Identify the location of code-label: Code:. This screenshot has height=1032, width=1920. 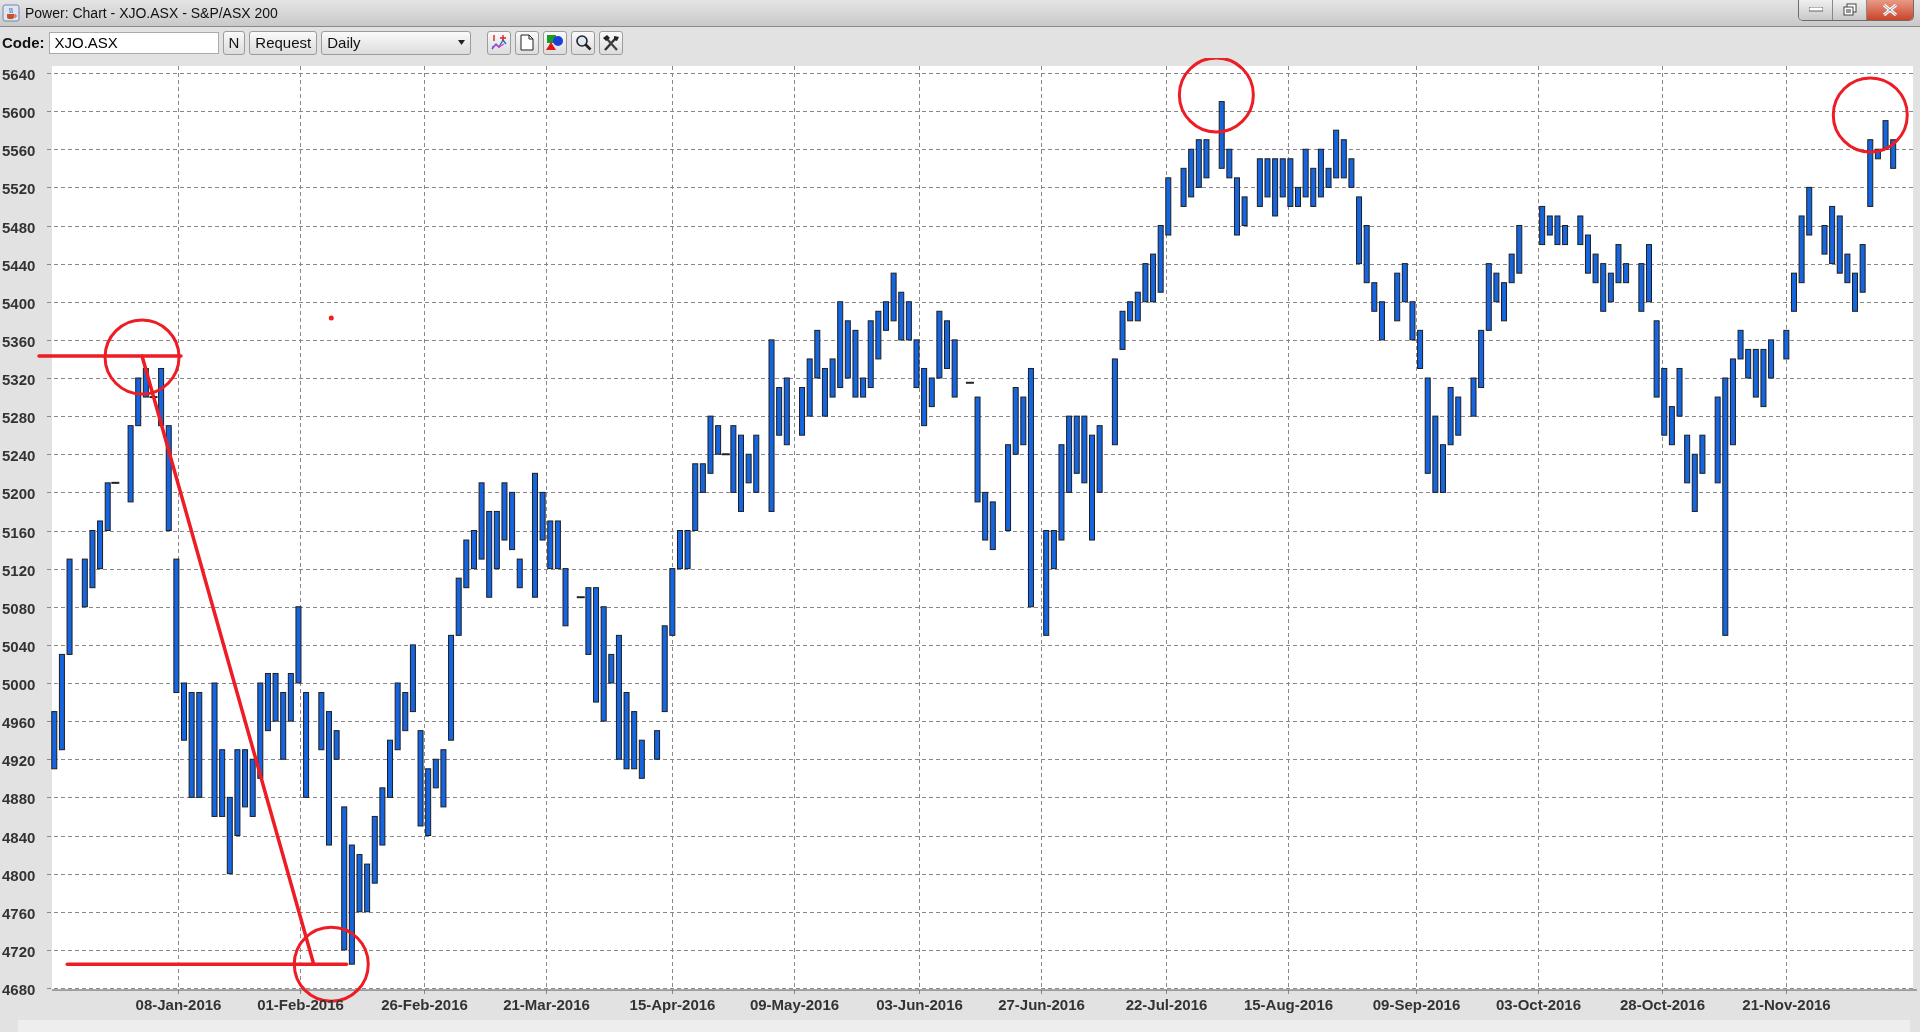
(23, 42).